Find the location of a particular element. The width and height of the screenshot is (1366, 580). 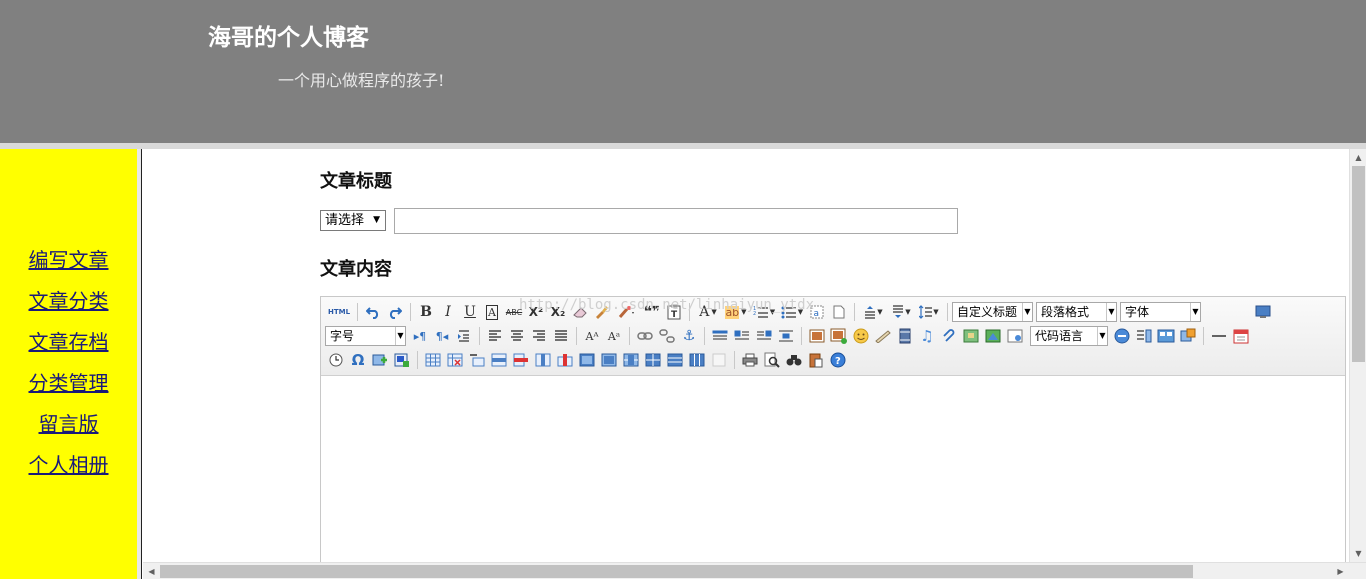

template-icon is located at coordinates (1144, 336).